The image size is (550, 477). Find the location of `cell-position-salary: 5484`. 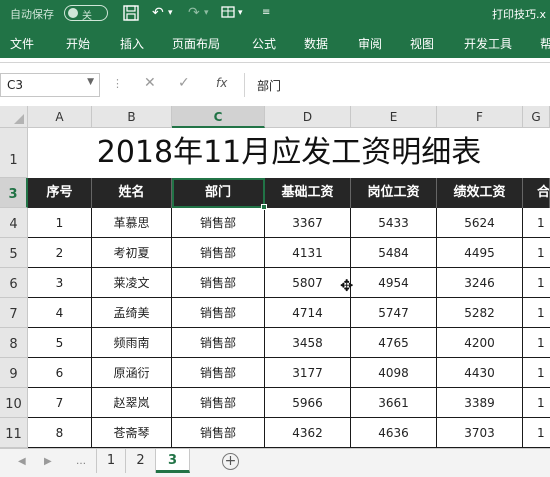

cell-position-salary: 5484 is located at coordinates (394, 253).